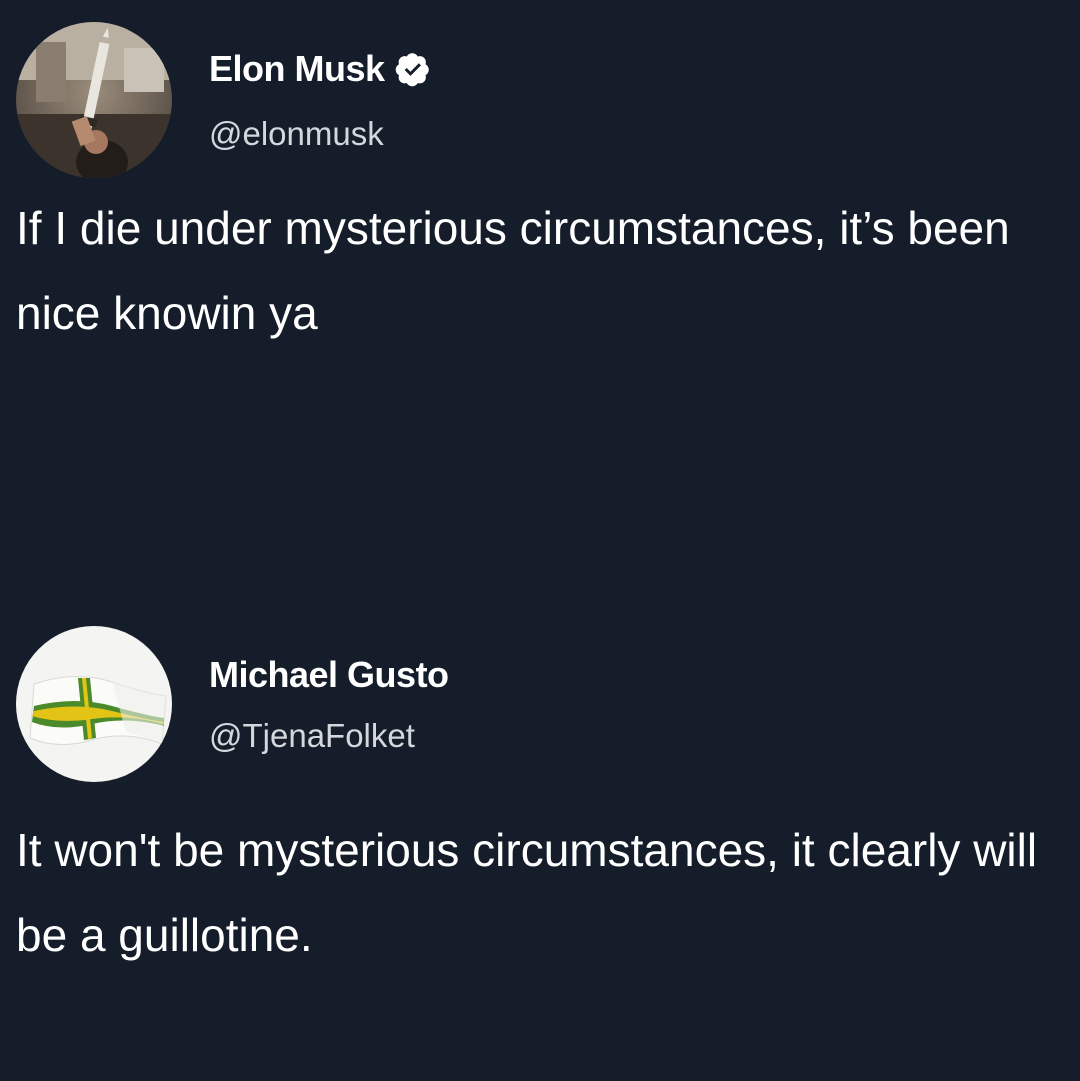 This screenshot has width=1080, height=1081. I want to click on author-display-name: Michael Gusto, so click(329, 675).